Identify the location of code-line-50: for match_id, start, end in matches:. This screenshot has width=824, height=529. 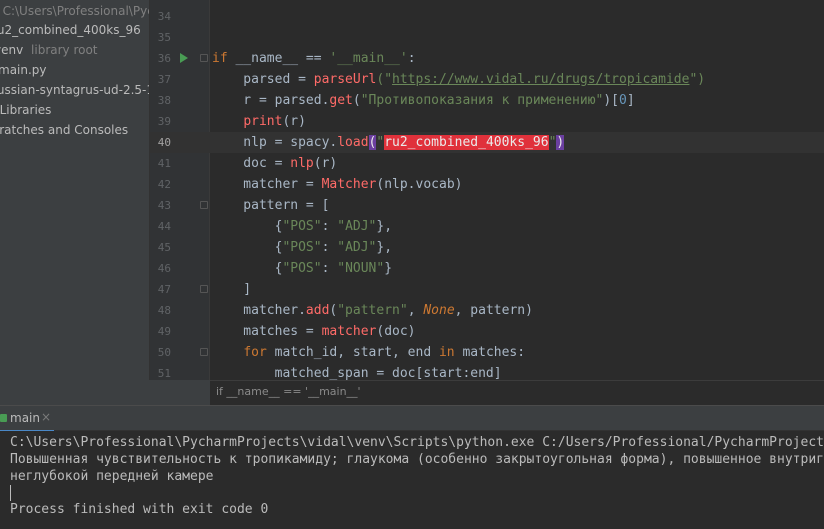
(384, 352).